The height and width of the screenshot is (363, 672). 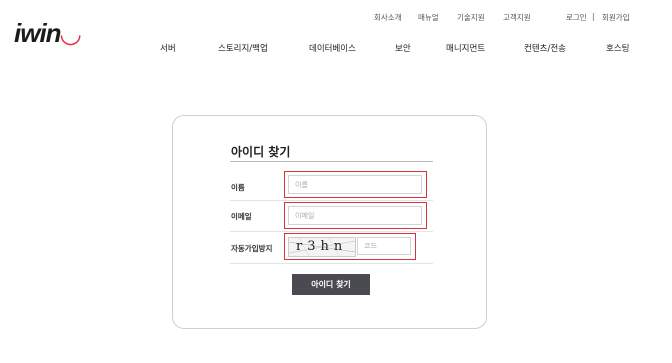 I want to click on captcha-text: r3hn, so click(x=322, y=246).